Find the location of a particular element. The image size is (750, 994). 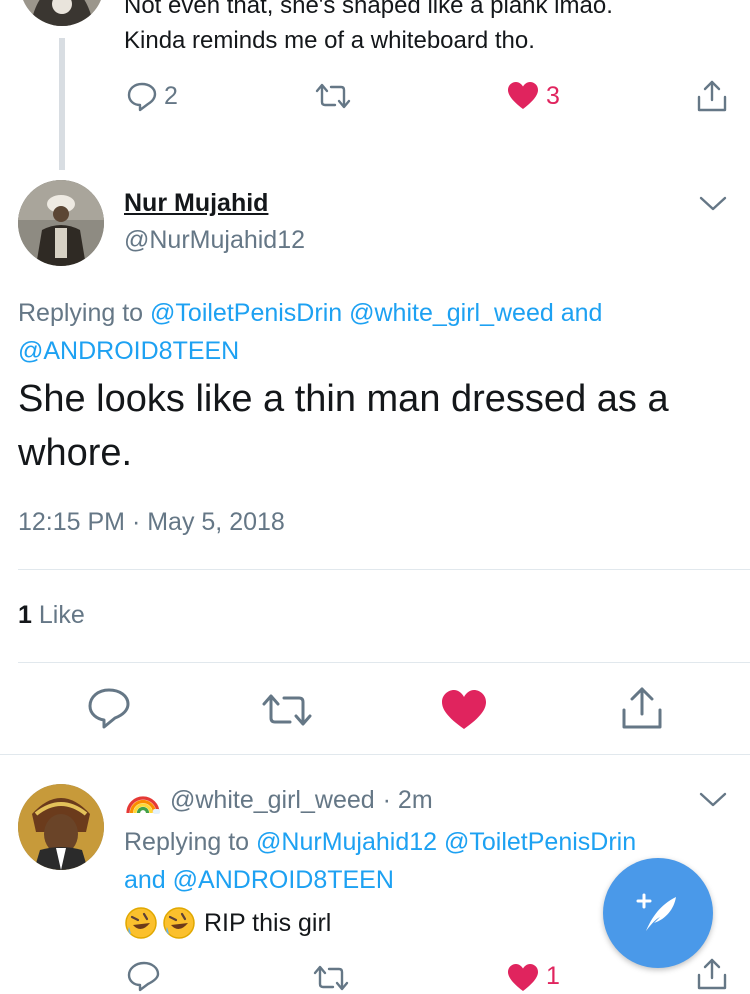

reply-mention-and: and is located at coordinates (145, 880).